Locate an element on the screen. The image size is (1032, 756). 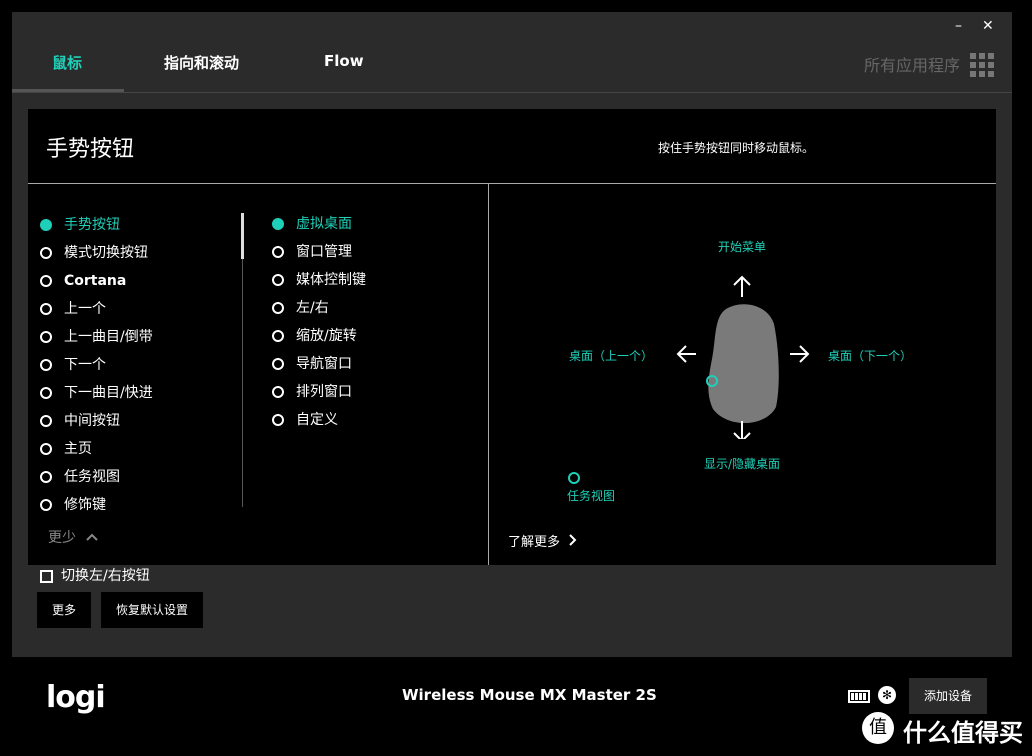
list-item: 手势按钮 is located at coordinates (140, 225).